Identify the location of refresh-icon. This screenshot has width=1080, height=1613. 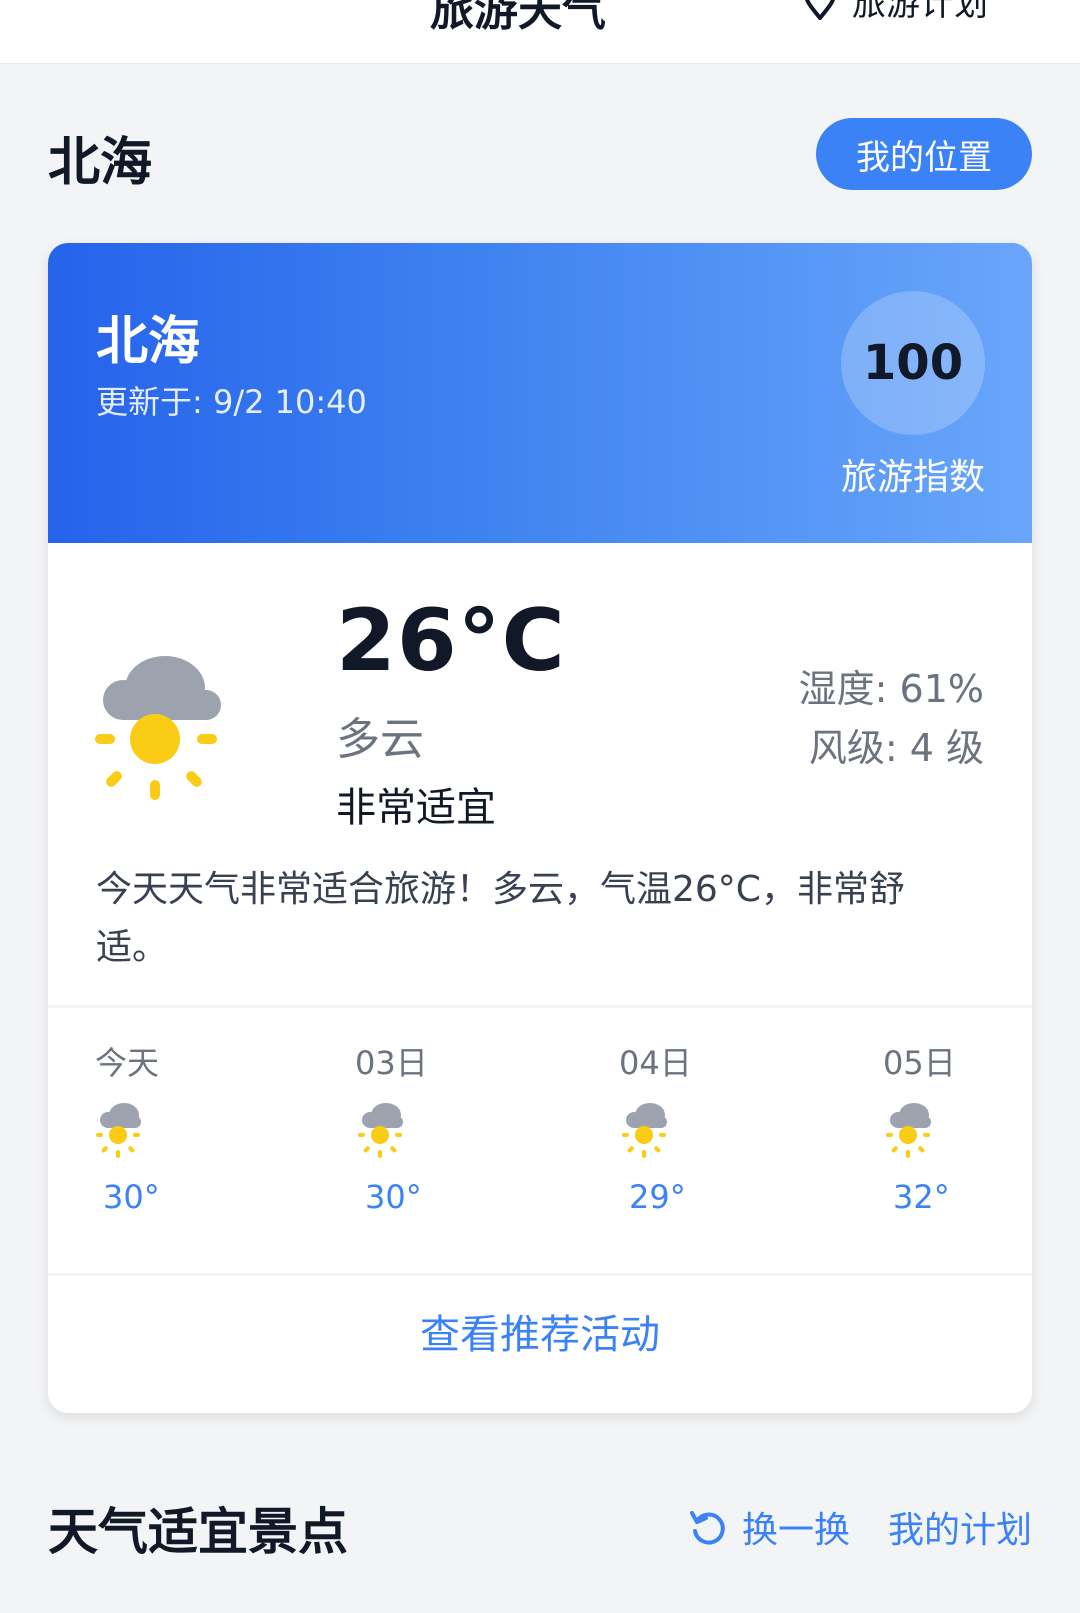
(707, 1528).